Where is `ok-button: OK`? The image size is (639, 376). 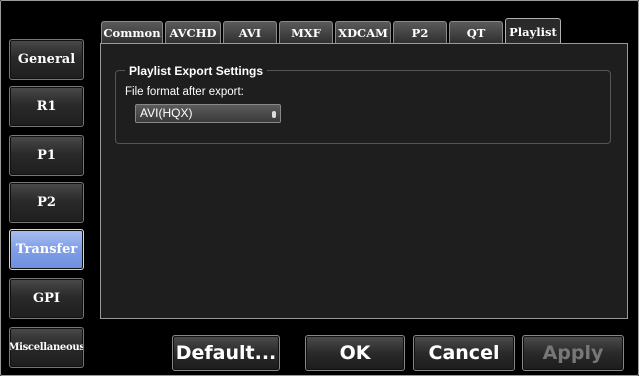 ok-button: OK is located at coordinates (355, 353).